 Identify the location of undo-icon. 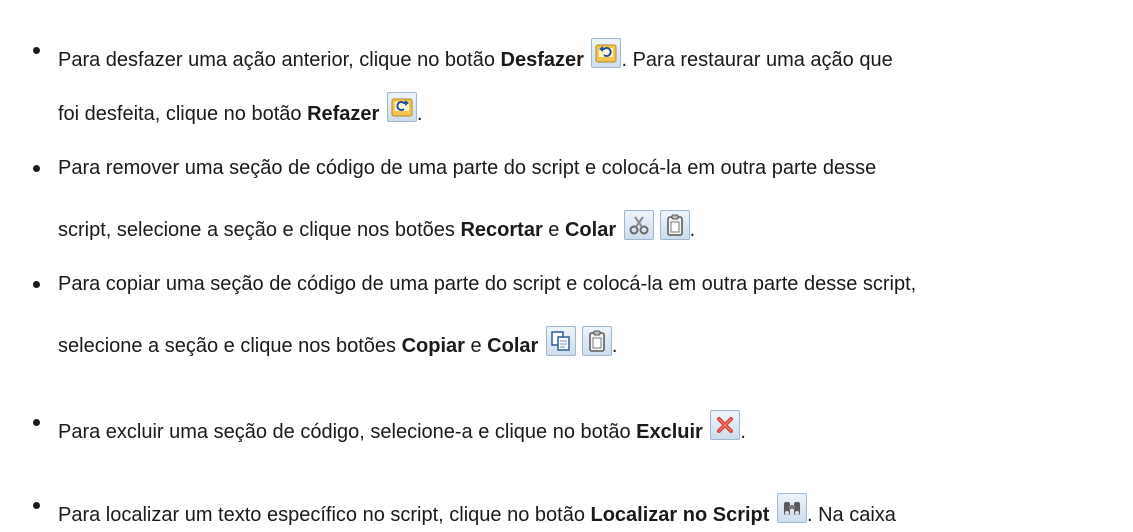
(606, 53).